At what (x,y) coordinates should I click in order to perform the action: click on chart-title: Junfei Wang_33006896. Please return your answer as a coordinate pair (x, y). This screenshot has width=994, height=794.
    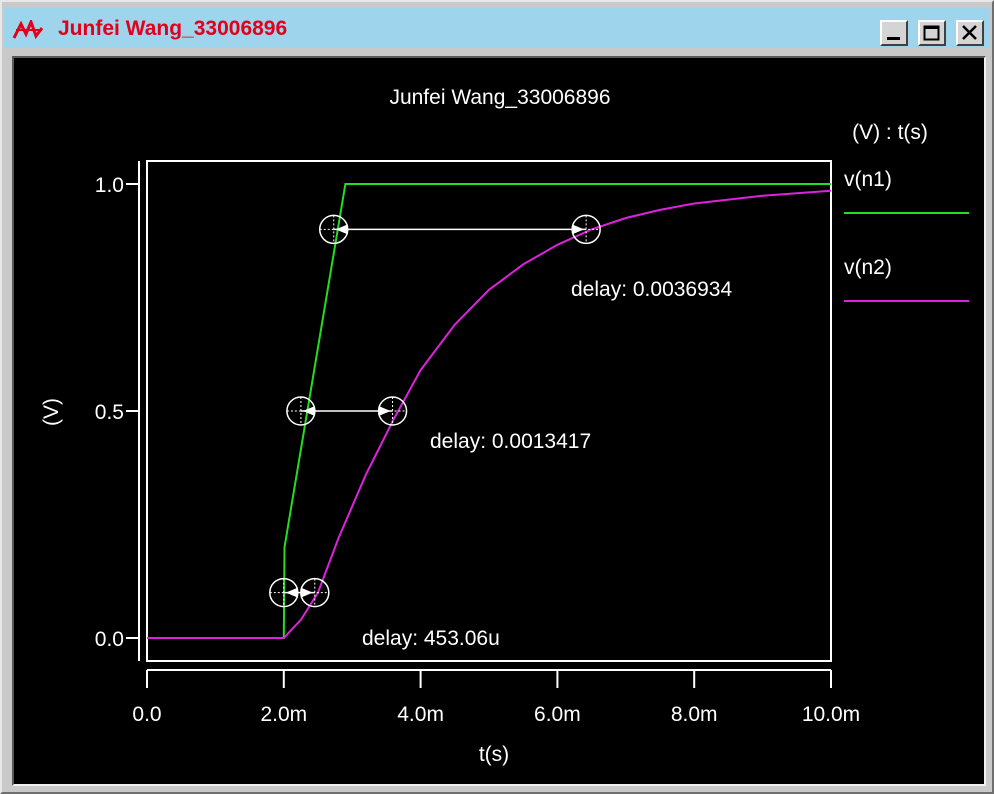
    Looking at the image, I should click on (499, 97).